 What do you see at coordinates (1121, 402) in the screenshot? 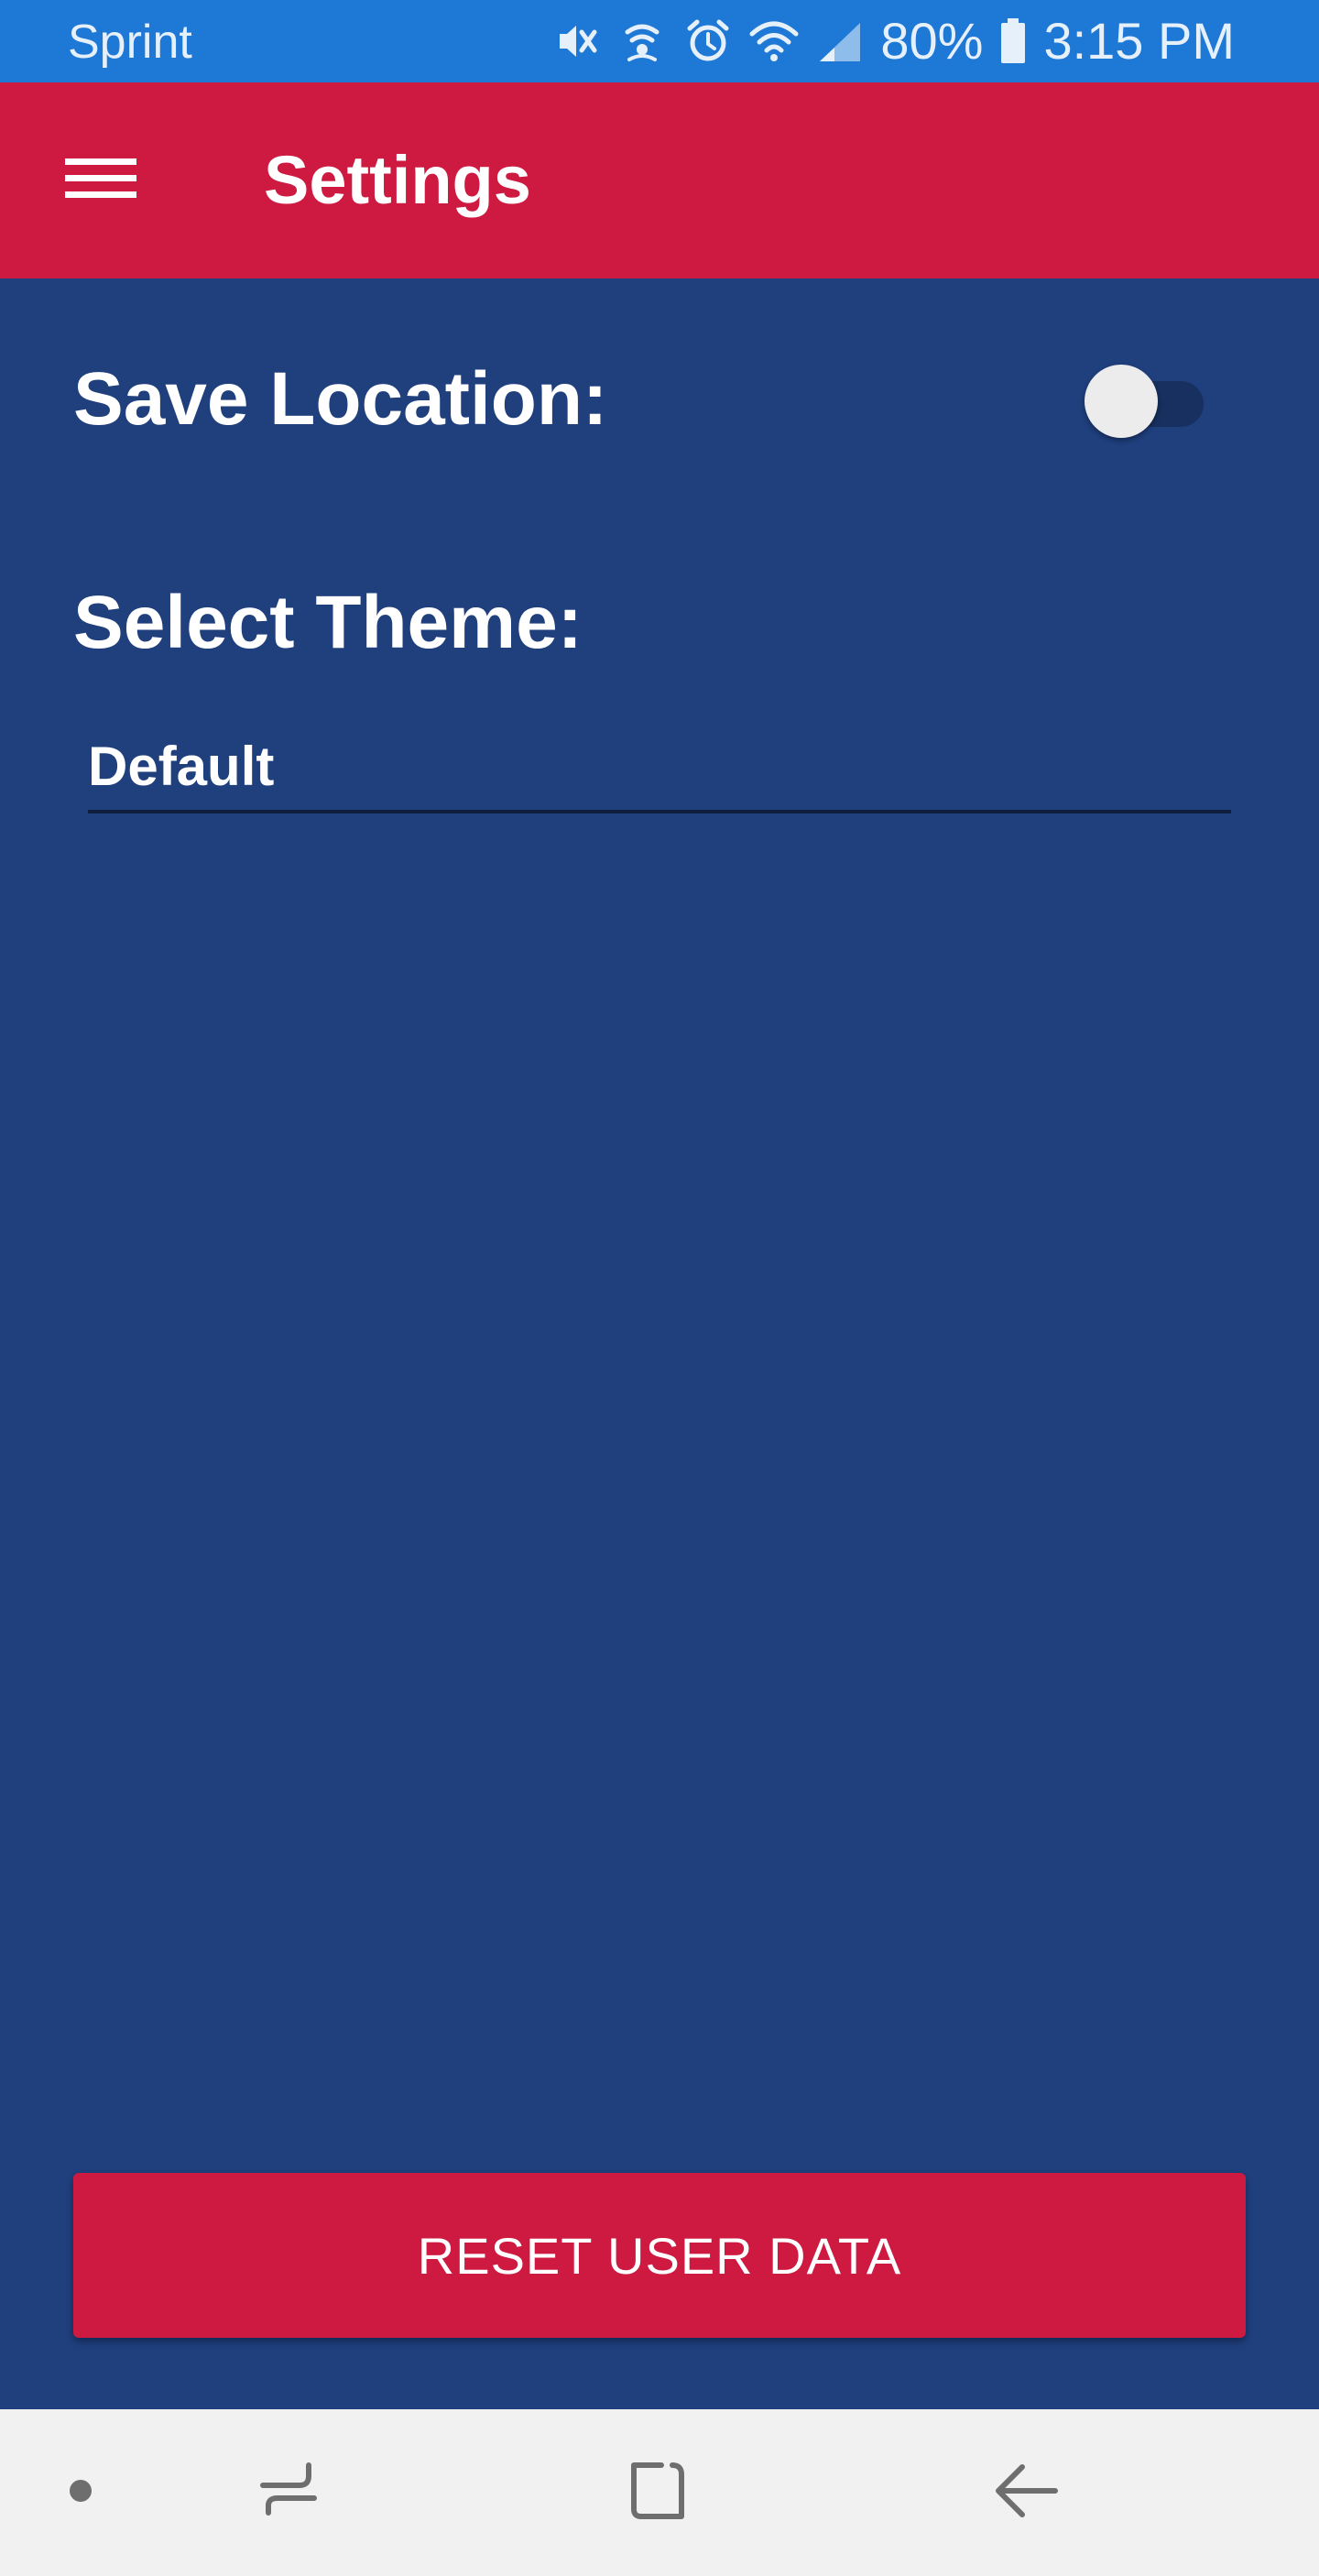
I see `toggle-thumb` at bounding box center [1121, 402].